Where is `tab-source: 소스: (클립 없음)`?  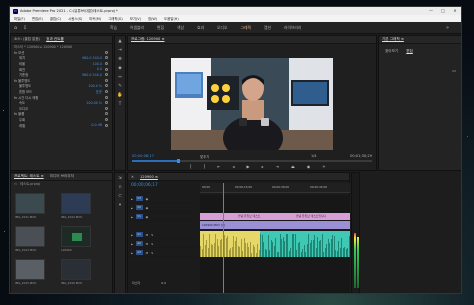 tab-source: 소스: (클립 없음) is located at coordinates (27, 39).